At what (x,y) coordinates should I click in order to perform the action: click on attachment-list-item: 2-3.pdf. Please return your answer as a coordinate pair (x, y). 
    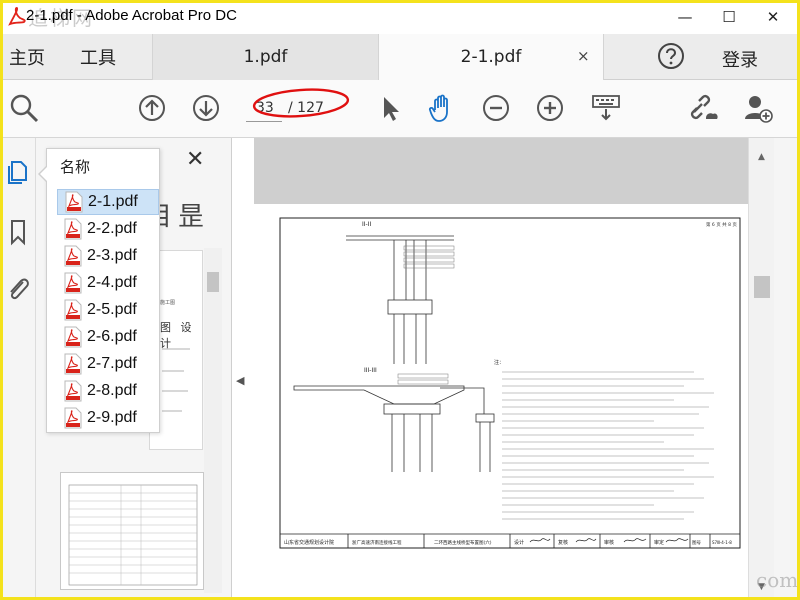
    Looking at the image, I should click on (108, 256).